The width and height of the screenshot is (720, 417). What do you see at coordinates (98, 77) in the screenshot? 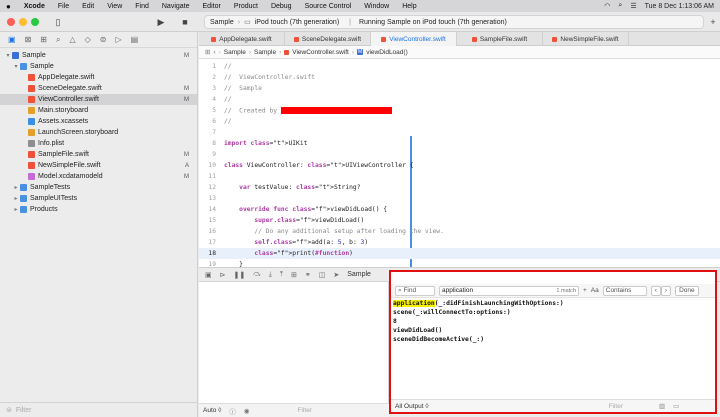
I see `navigator-item: AppDelegate.swift` at bounding box center [98, 77].